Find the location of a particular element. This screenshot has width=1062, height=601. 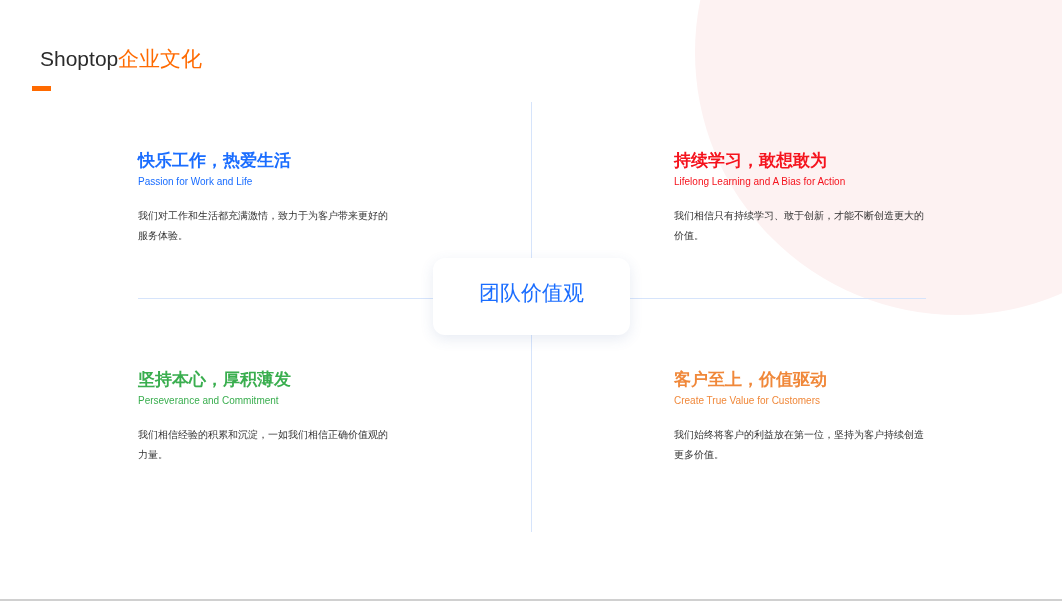

value-title: 快乐工作，热爱生活 is located at coordinates (215, 160).